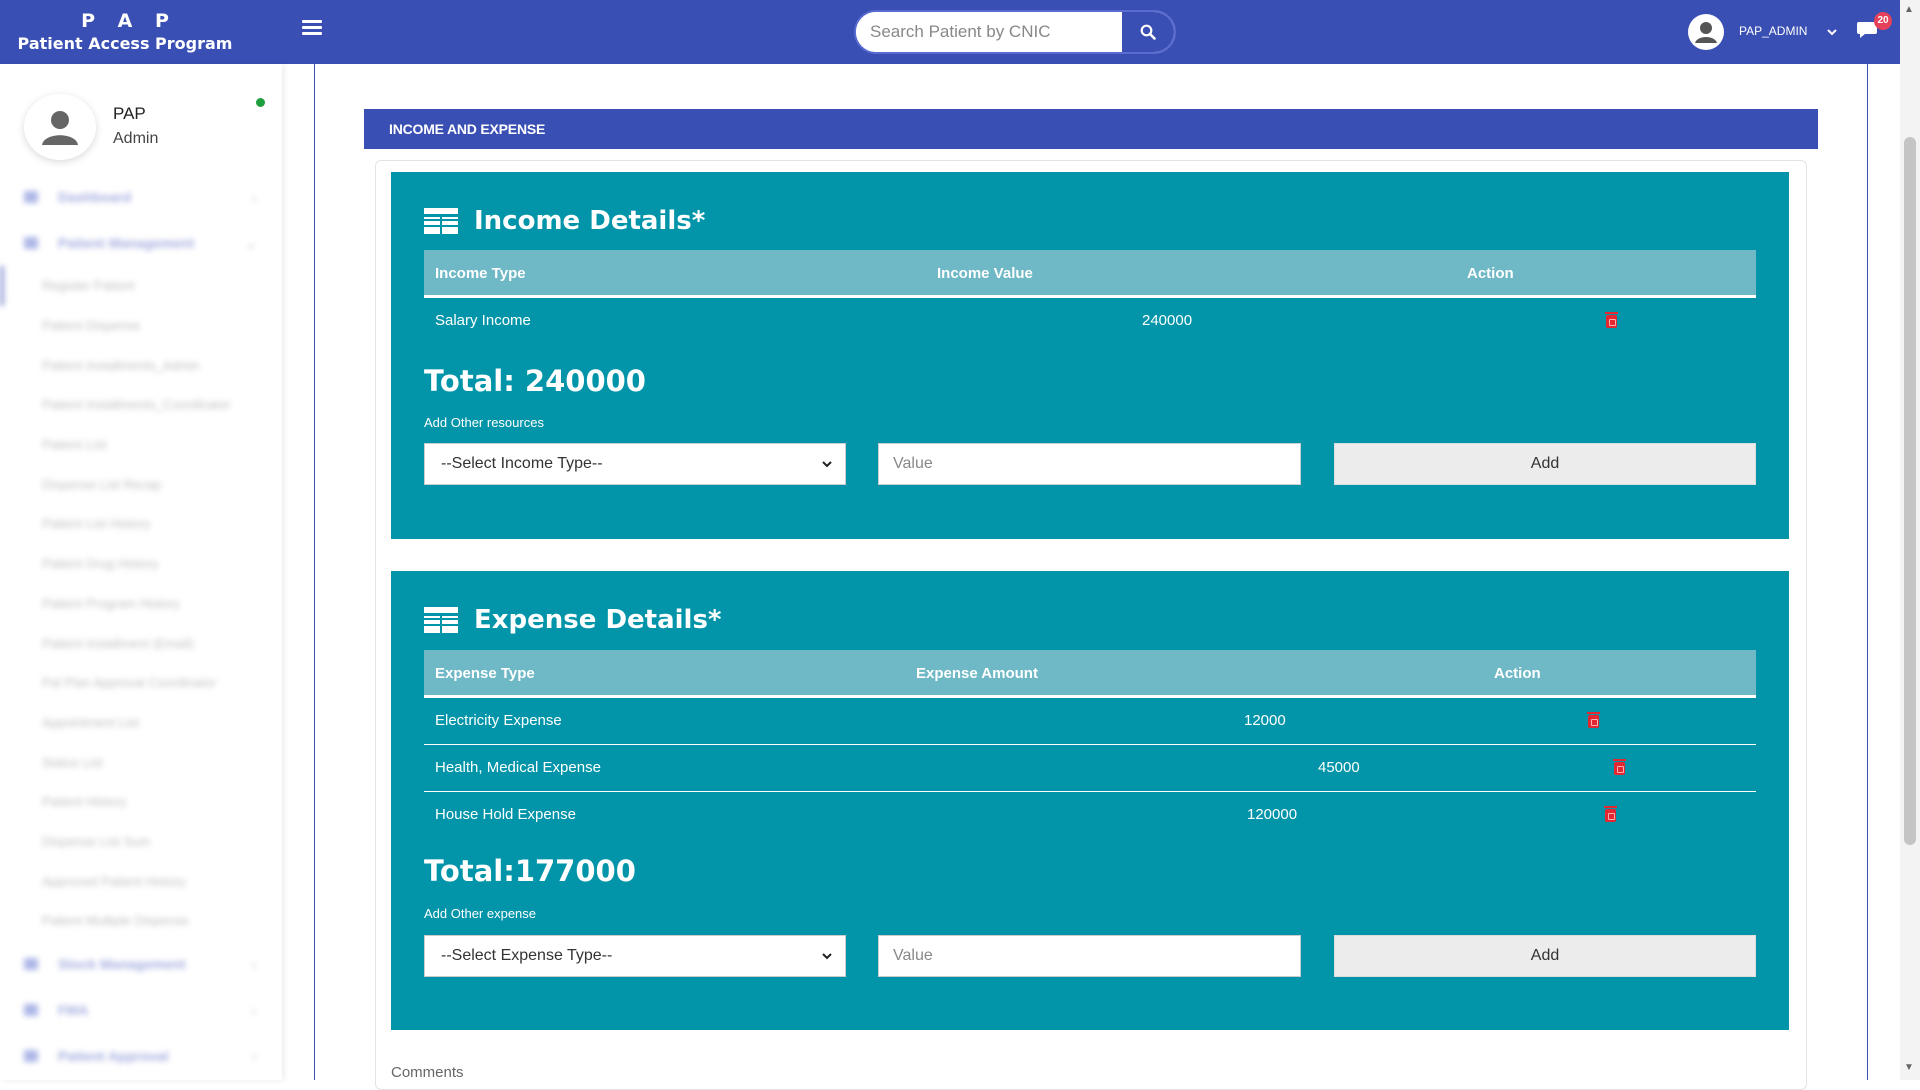 The image size is (1920, 1090). What do you see at coordinates (1339, 767) in the screenshot?
I see `expense-amount-cell: 45000` at bounding box center [1339, 767].